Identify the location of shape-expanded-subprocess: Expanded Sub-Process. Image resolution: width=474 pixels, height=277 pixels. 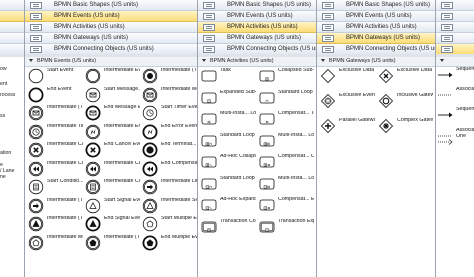
(229, 99).